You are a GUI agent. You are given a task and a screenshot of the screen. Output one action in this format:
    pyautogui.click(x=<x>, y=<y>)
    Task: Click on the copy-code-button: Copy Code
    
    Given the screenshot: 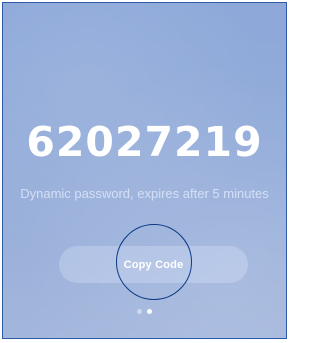 What is the action you would take?
    pyautogui.click(x=153, y=264)
    